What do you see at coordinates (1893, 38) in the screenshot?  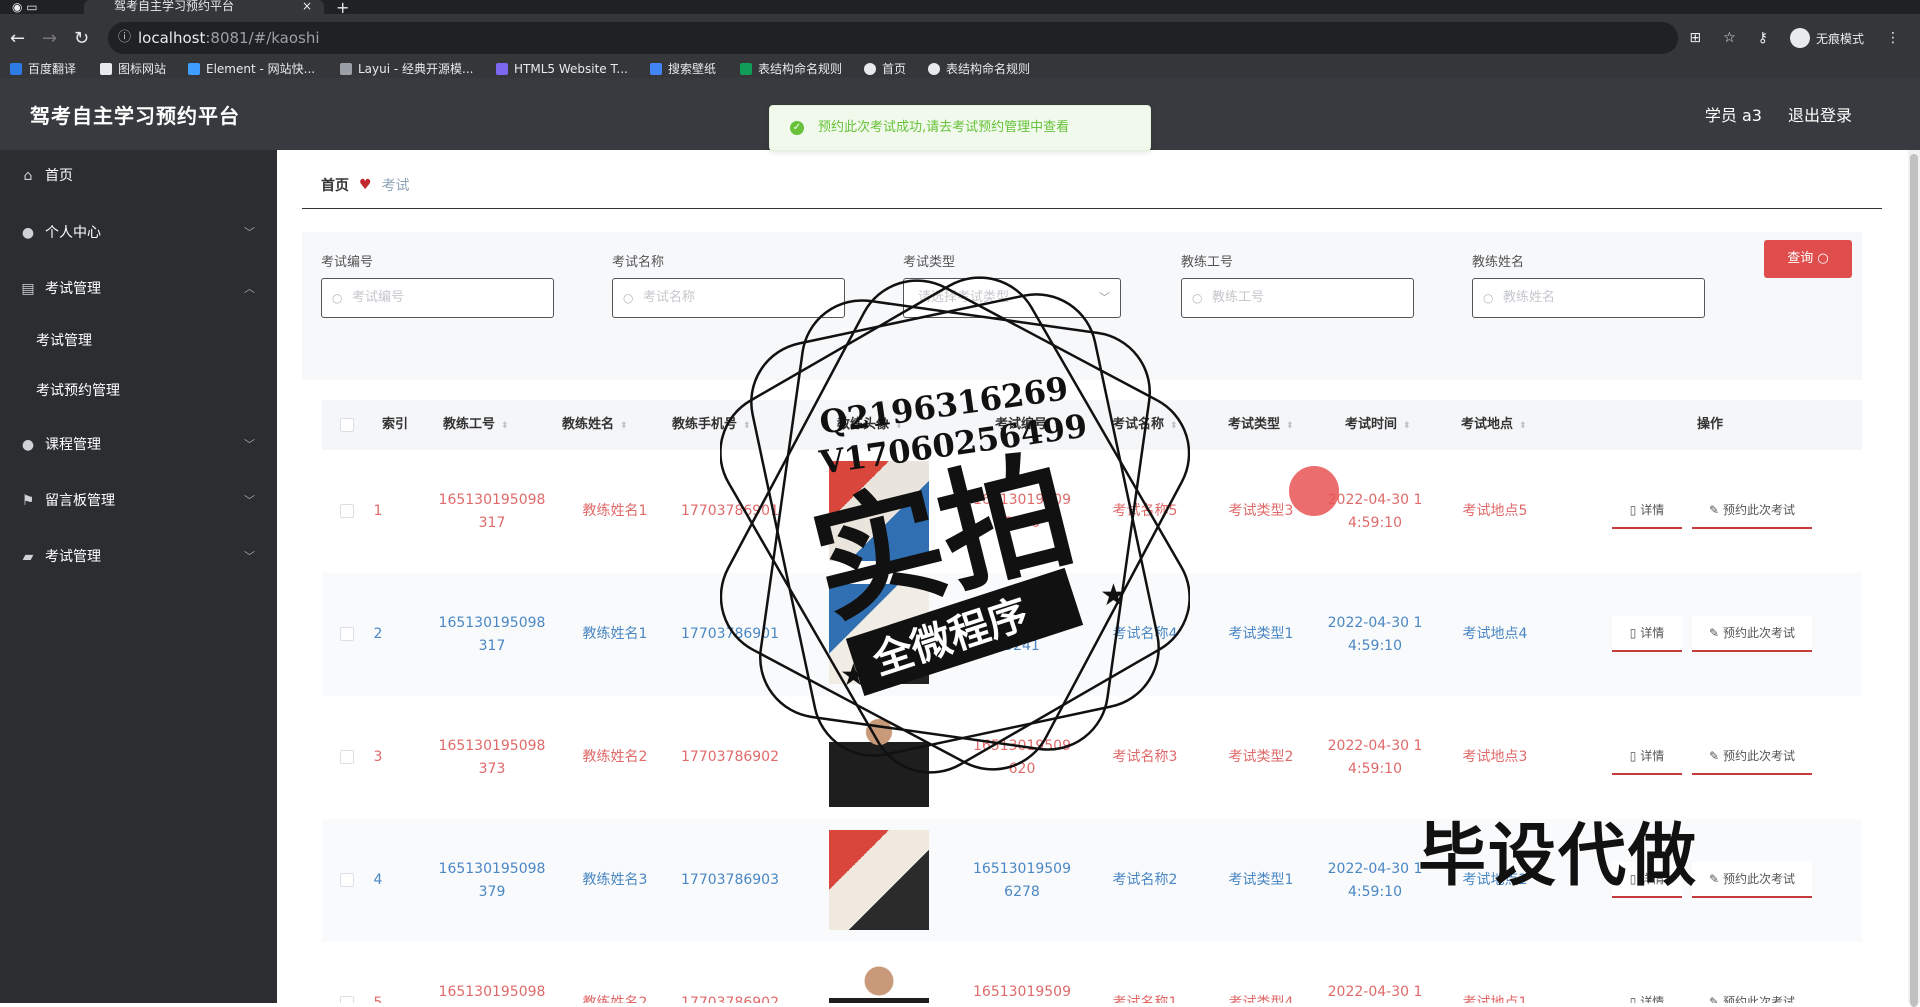 I see `browser-menu-icon: ⋮` at bounding box center [1893, 38].